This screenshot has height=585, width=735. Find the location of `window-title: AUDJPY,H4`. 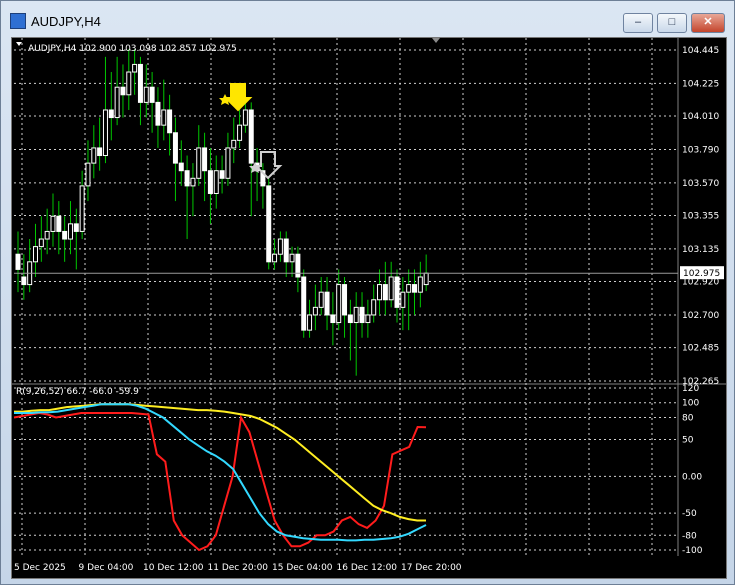

window-title: AUDJPY,H4 is located at coordinates (66, 21).